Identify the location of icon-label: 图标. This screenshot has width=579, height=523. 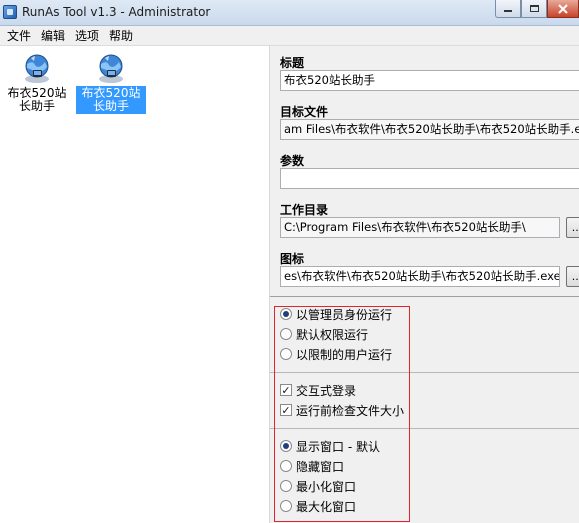
(292, 259).